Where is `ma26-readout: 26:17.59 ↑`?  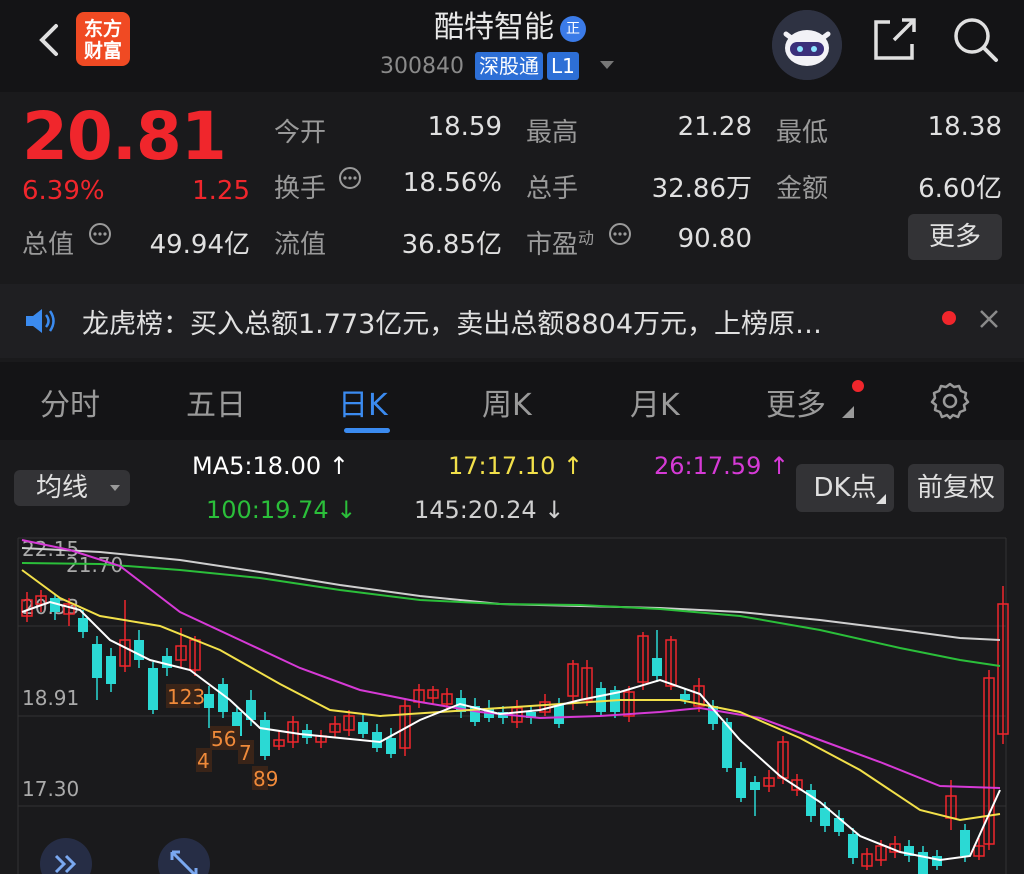
ma26-readout: 26:17.59 ↑ is located at coordinates (722, 466).